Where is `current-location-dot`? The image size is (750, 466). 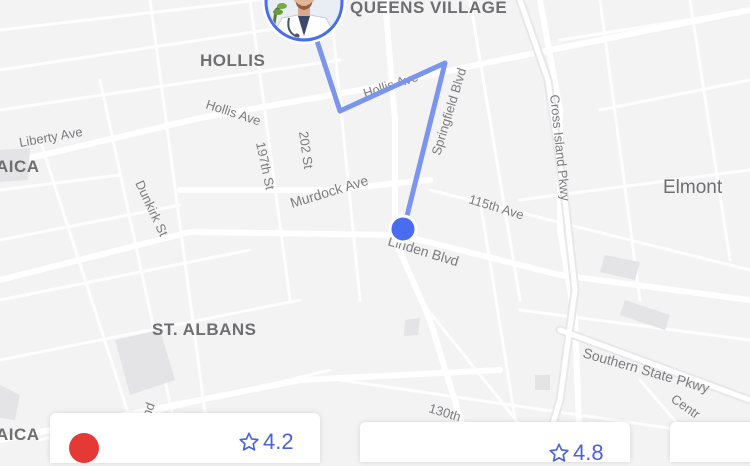
current-location-dot is located at coordinates (403, 229).